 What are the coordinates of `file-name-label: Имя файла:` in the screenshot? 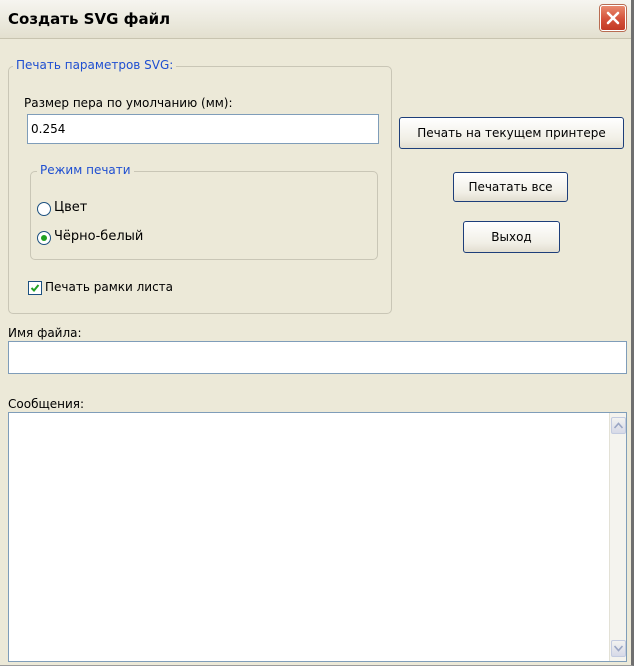 It's located at (45, 333).